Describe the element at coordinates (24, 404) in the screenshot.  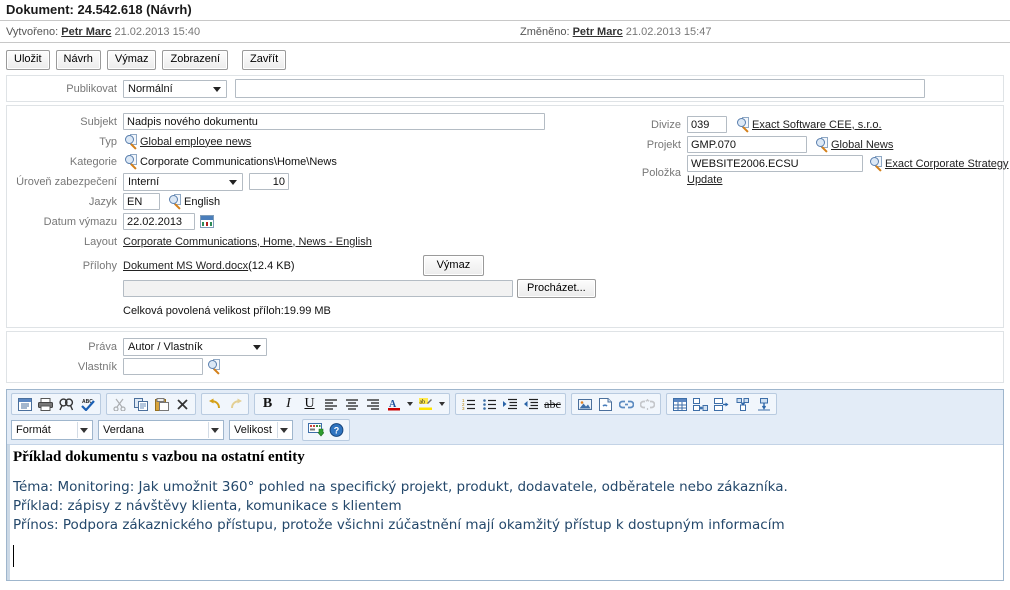
I see `source-icon` at that location.